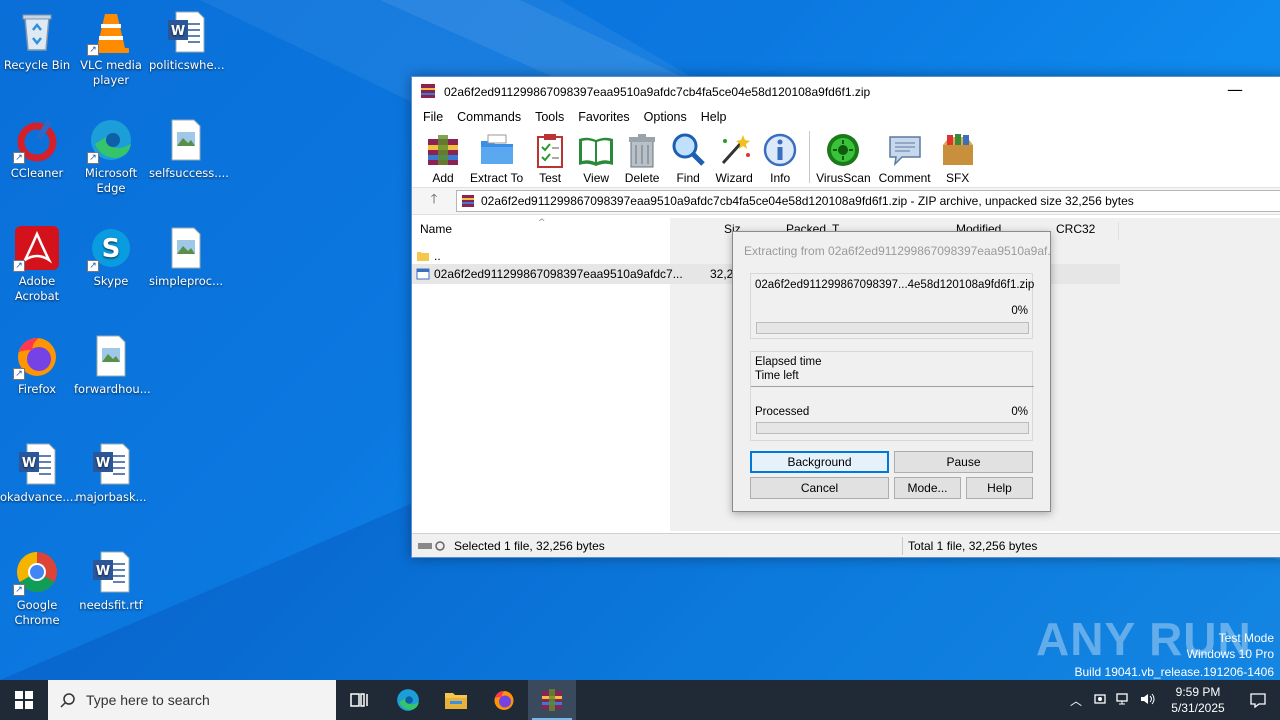 The image size is (1280, 720). Describe the element at coordinates (550, 158) in the screenshot. I see `test-button: Test` at that location.